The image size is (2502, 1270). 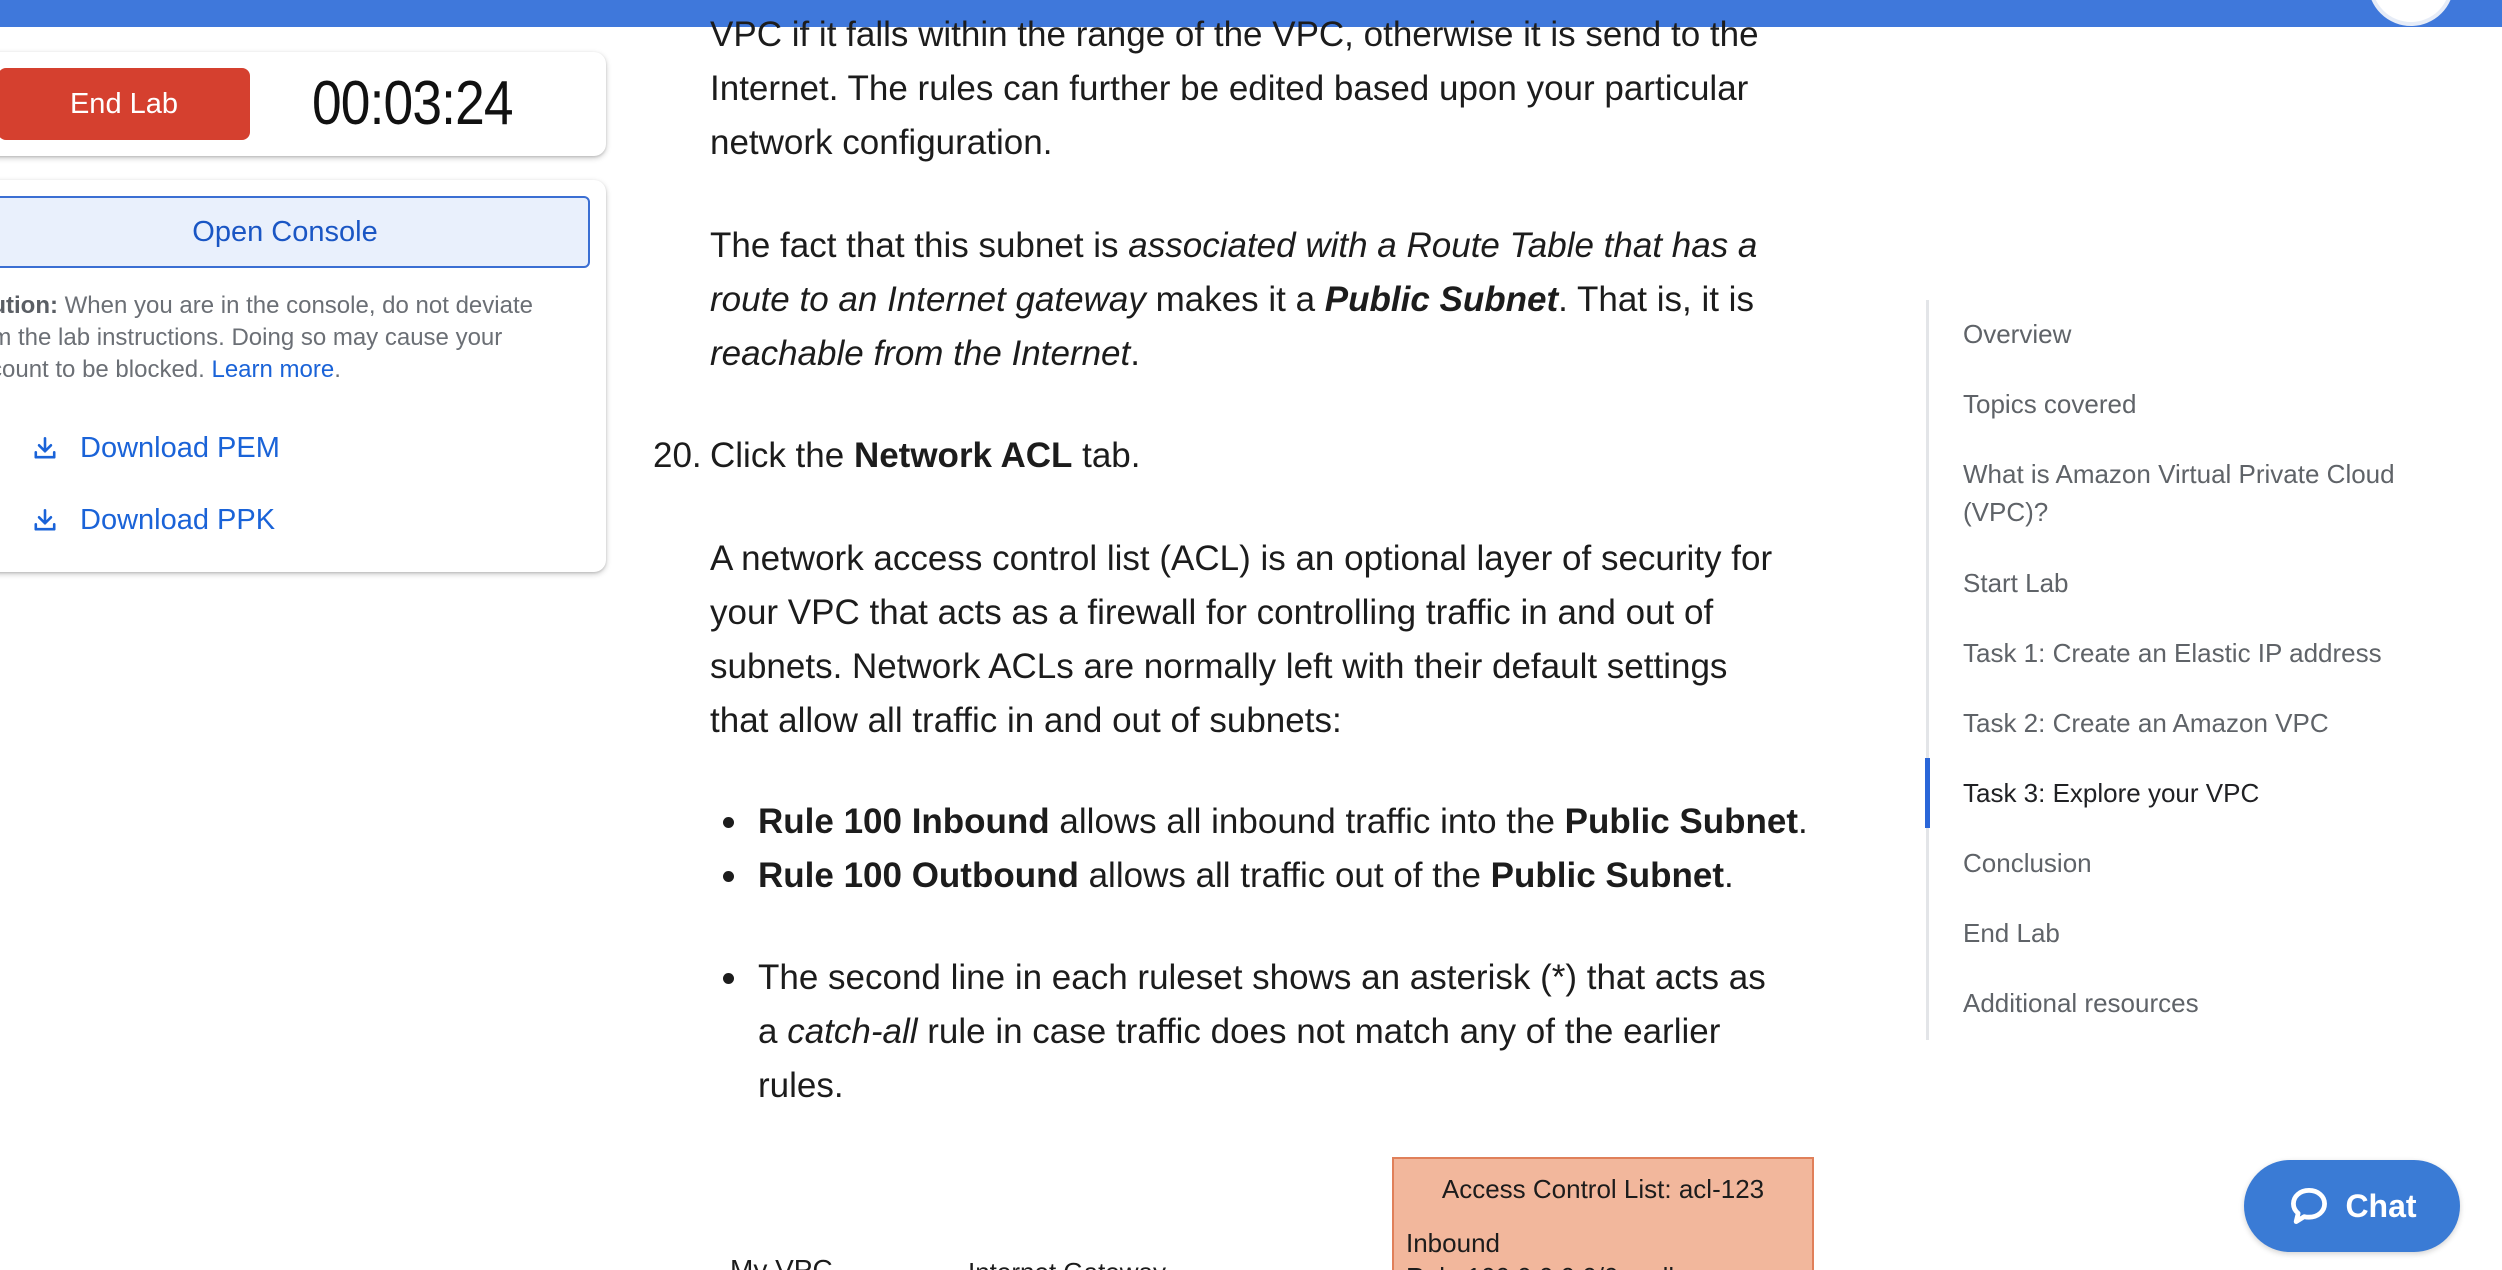 I want to click on text-run: makes it a, so click(x=1235, y=299).